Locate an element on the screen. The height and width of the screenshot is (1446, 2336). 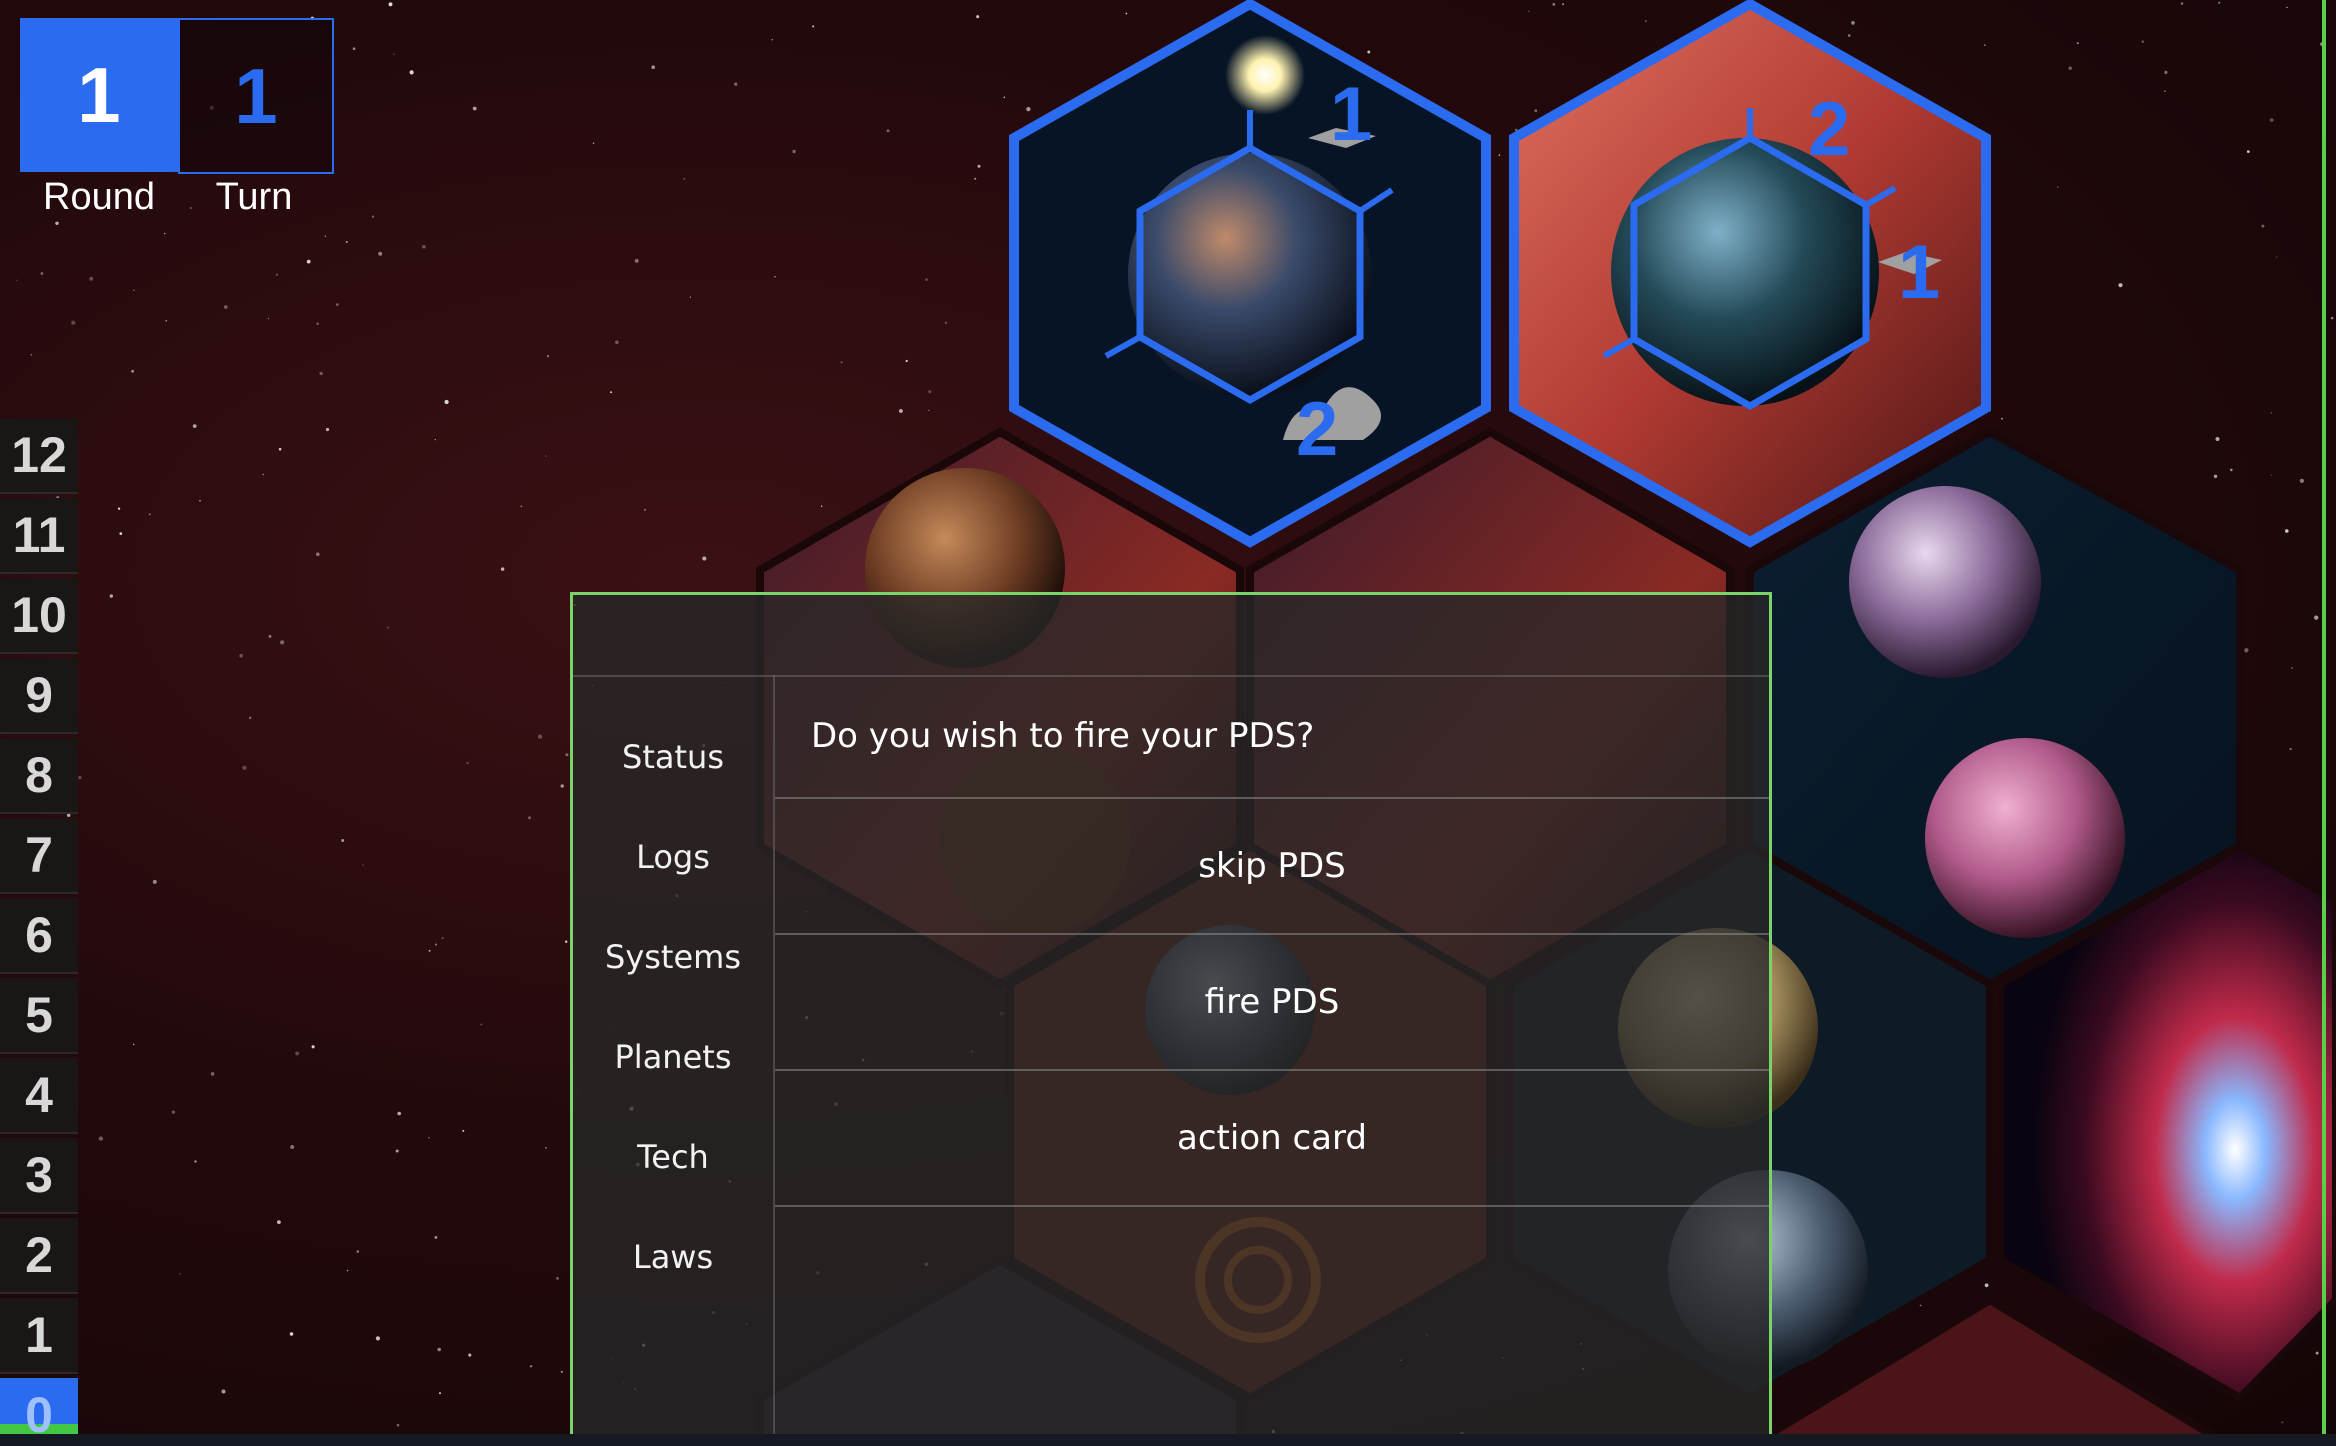
vp-cell: 1 is located at coordinates (39, 1336).